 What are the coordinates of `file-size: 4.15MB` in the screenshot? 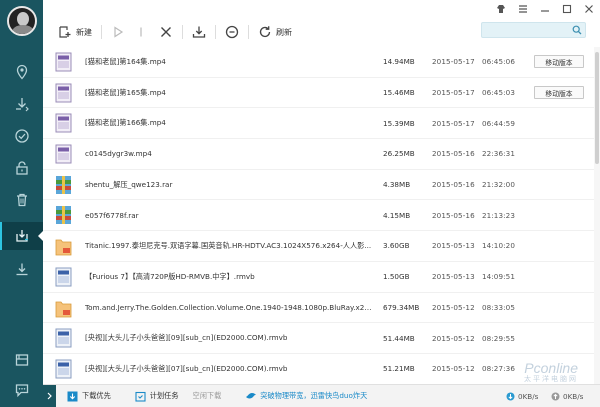 It's located at (397, 215).